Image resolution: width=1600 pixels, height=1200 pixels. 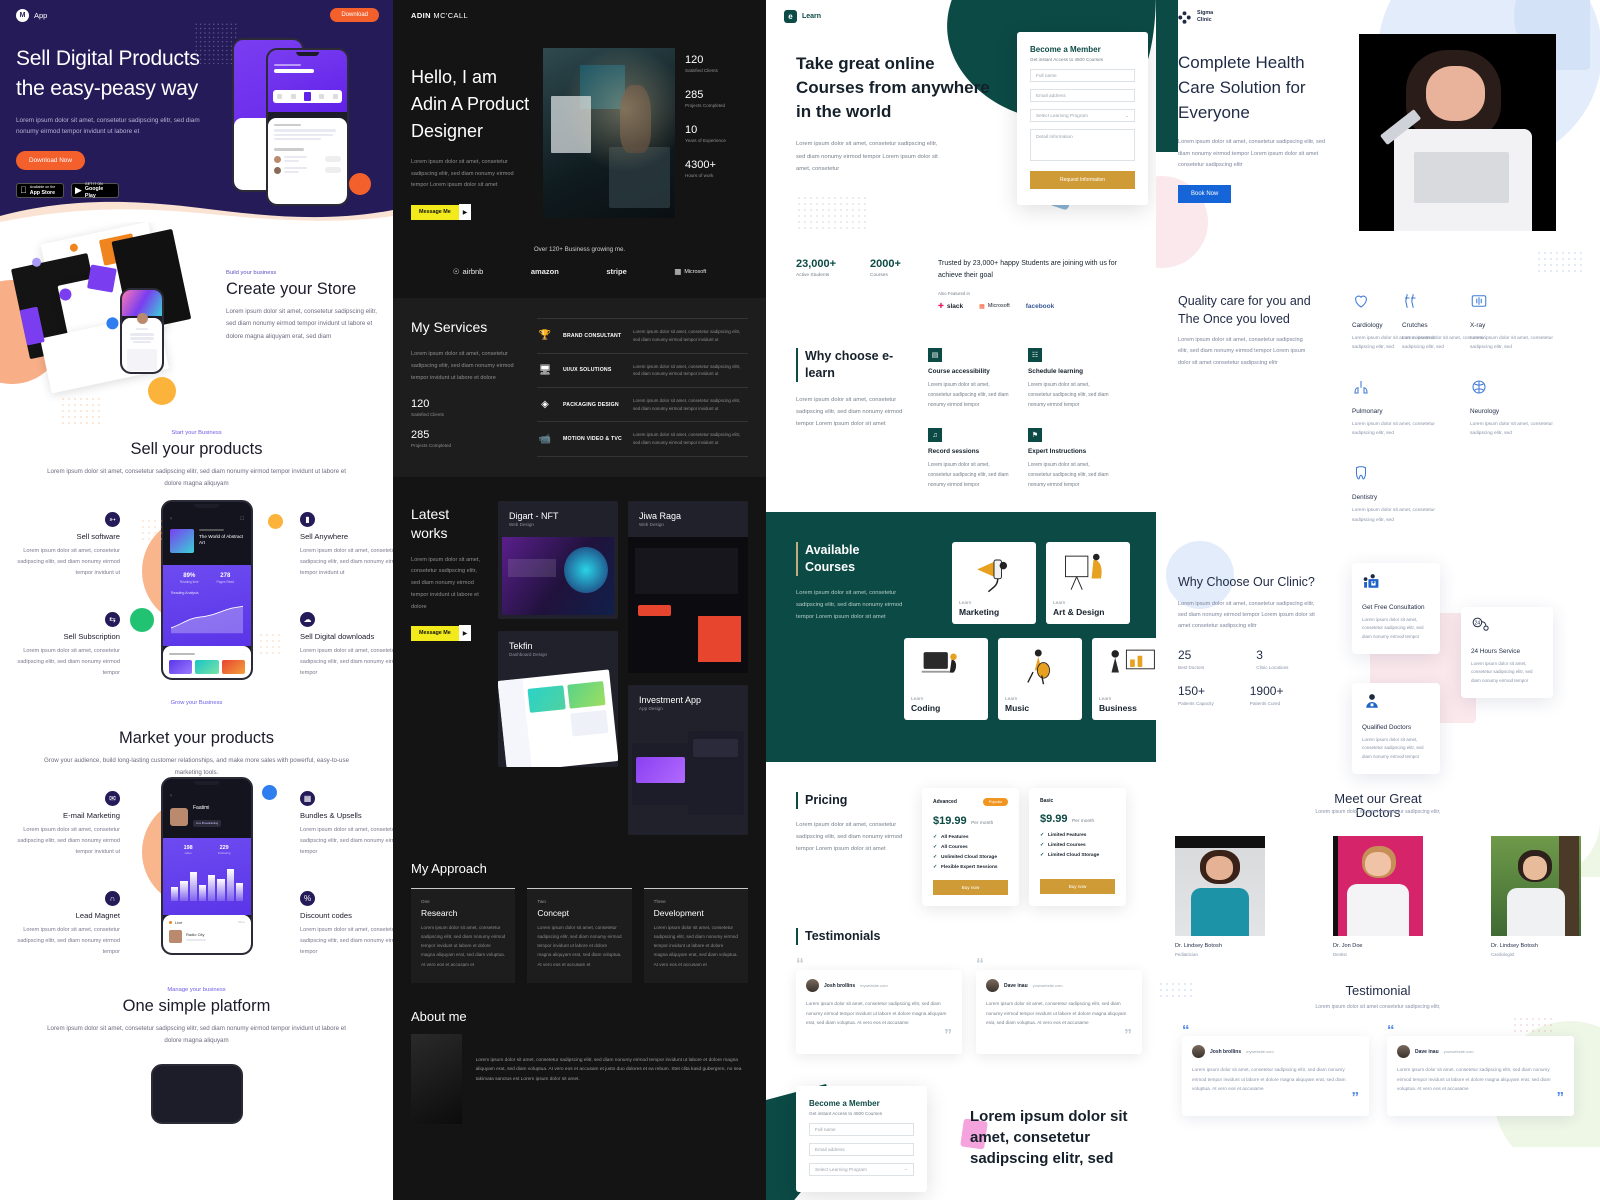 I want to click on doctor-photo, so click(x=1220, y=885).